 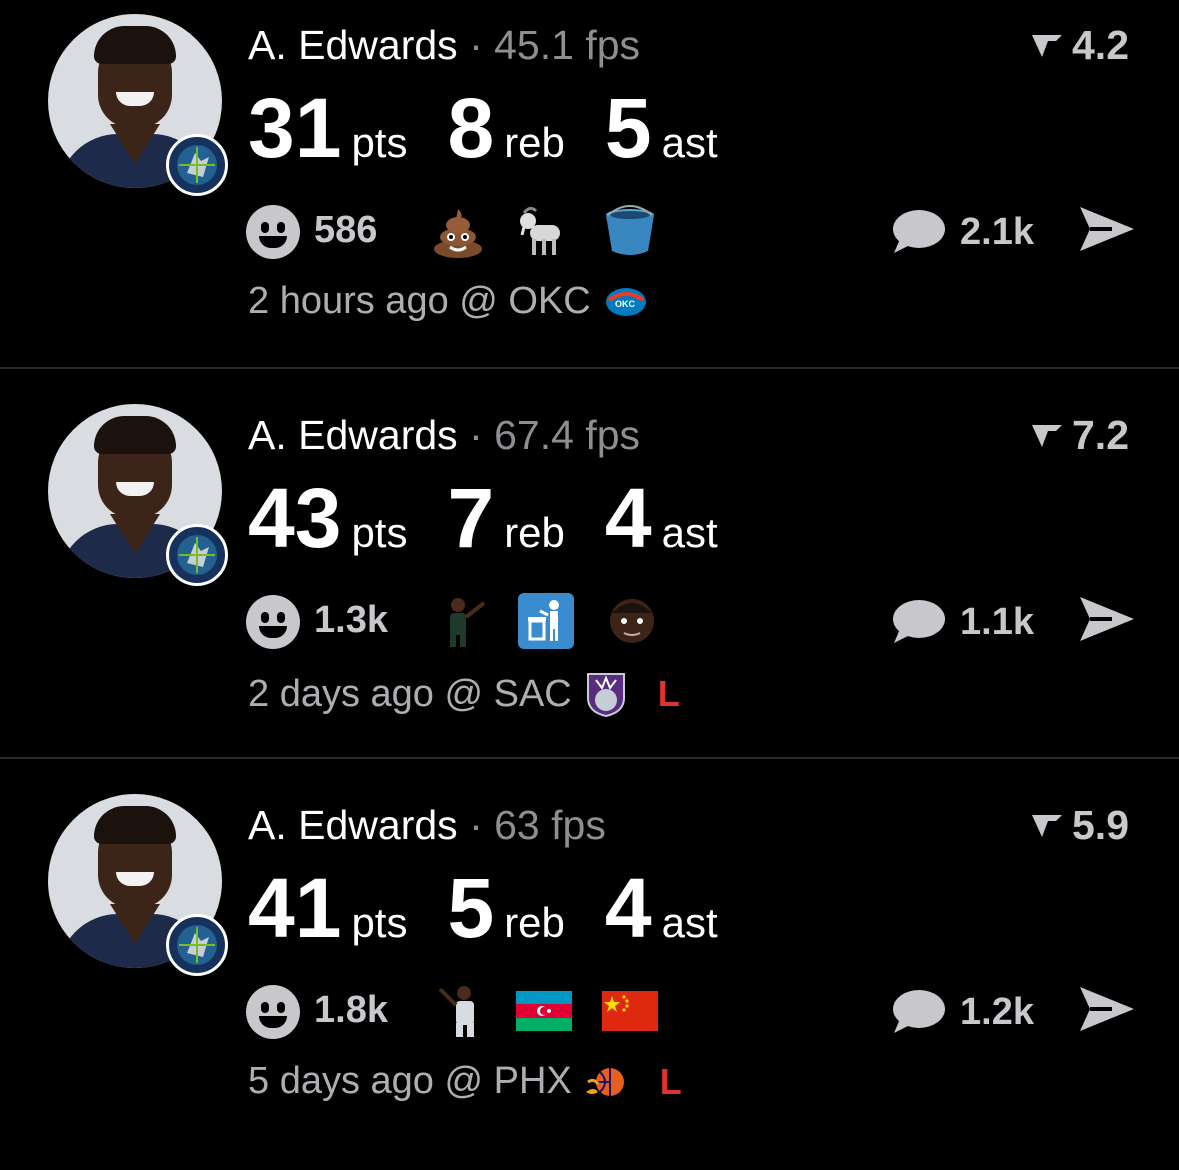 What do you see at coordinates (567, 435) in the screenshot?
I see `fps-value: 67.4 fps` at bounding box center [567, 435].